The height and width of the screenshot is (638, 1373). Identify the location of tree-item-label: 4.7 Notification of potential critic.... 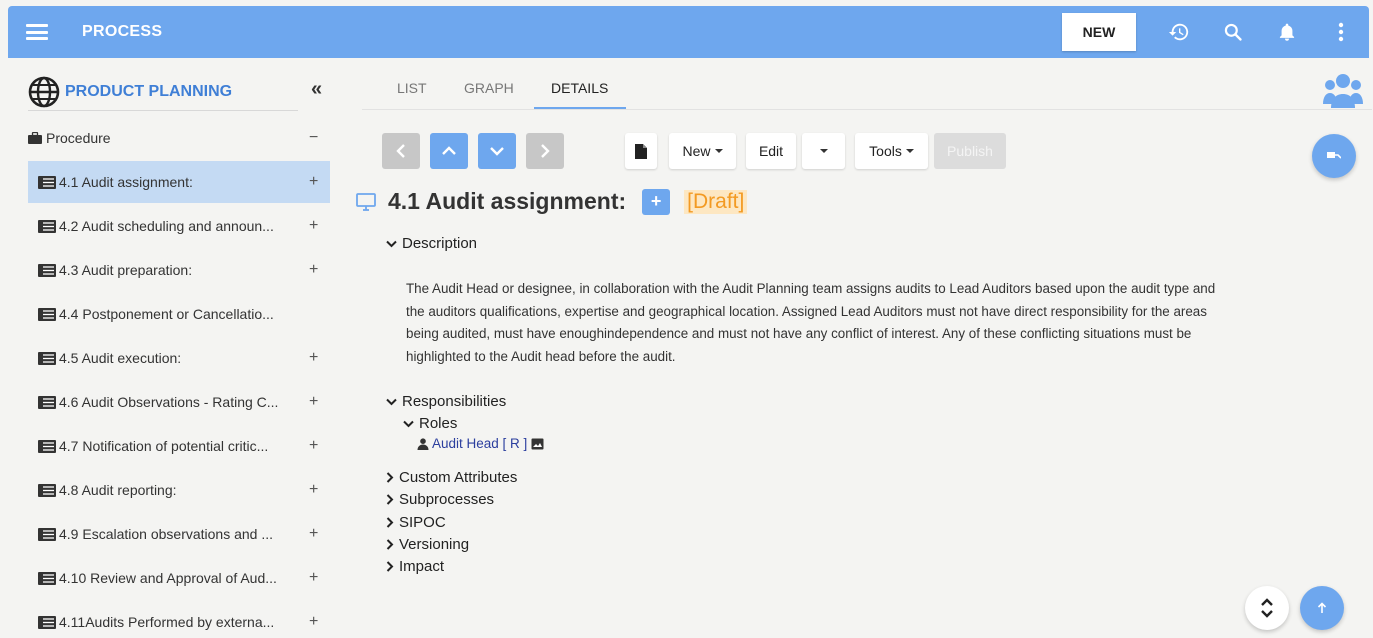
(164, 446).